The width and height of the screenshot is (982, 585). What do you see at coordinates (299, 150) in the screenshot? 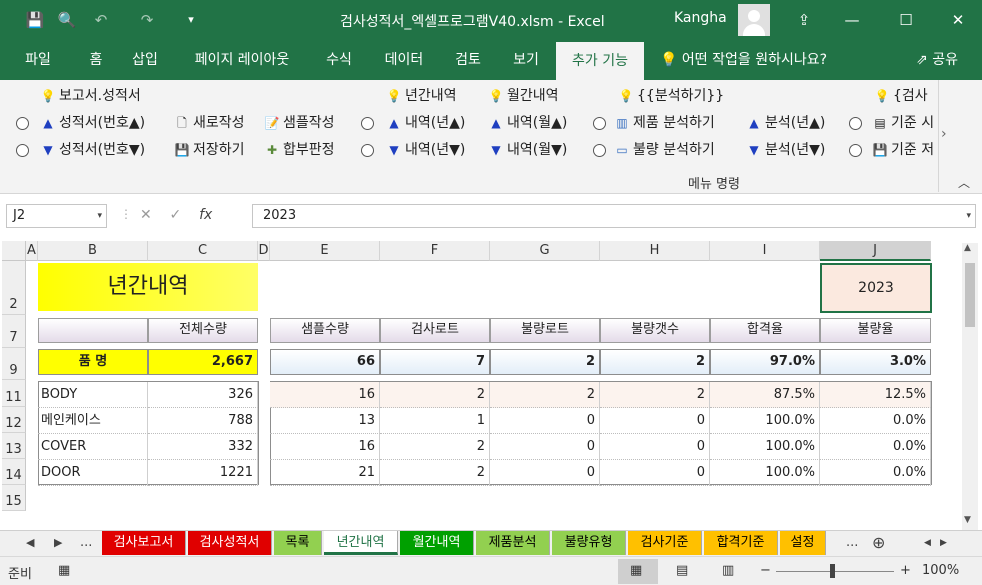
I see `pass-fail-button: ✚ 합부판정` at bounding box center [299, 150].